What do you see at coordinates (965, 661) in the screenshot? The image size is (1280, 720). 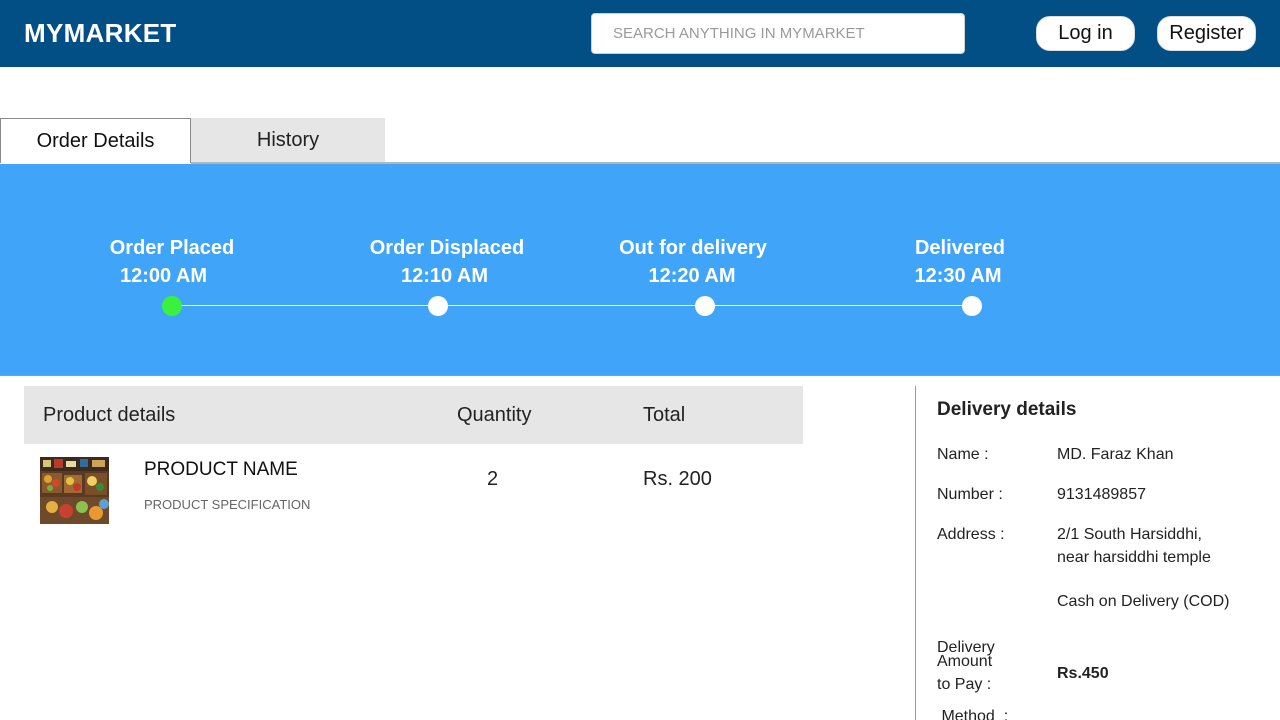 I see `amount-label-line-1: Amount` at bounding box center [965, 661].